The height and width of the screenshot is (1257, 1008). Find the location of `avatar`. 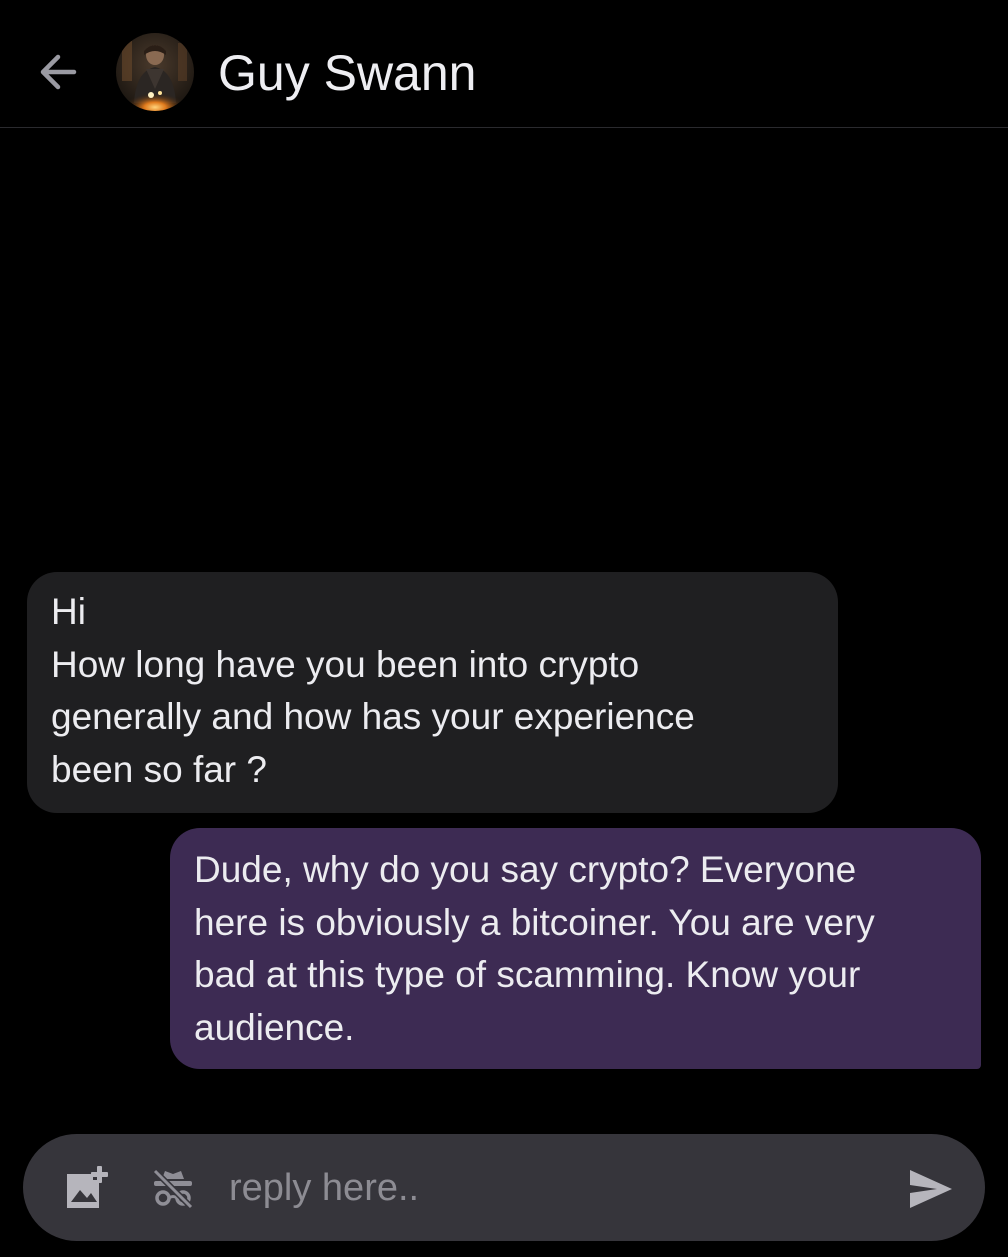

avatar is located at coordinates (155, 72).